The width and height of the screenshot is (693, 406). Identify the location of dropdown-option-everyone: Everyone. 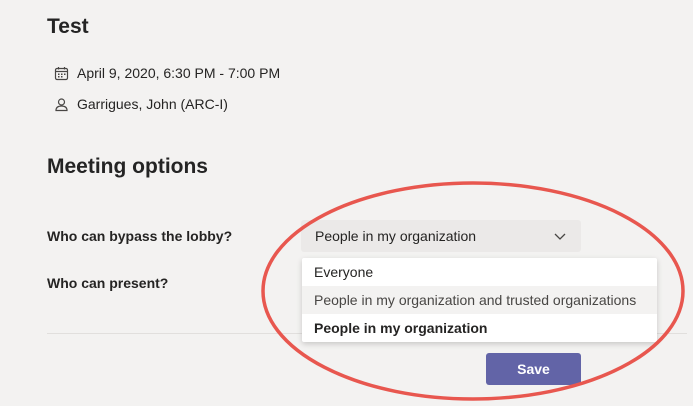
(479, 272).